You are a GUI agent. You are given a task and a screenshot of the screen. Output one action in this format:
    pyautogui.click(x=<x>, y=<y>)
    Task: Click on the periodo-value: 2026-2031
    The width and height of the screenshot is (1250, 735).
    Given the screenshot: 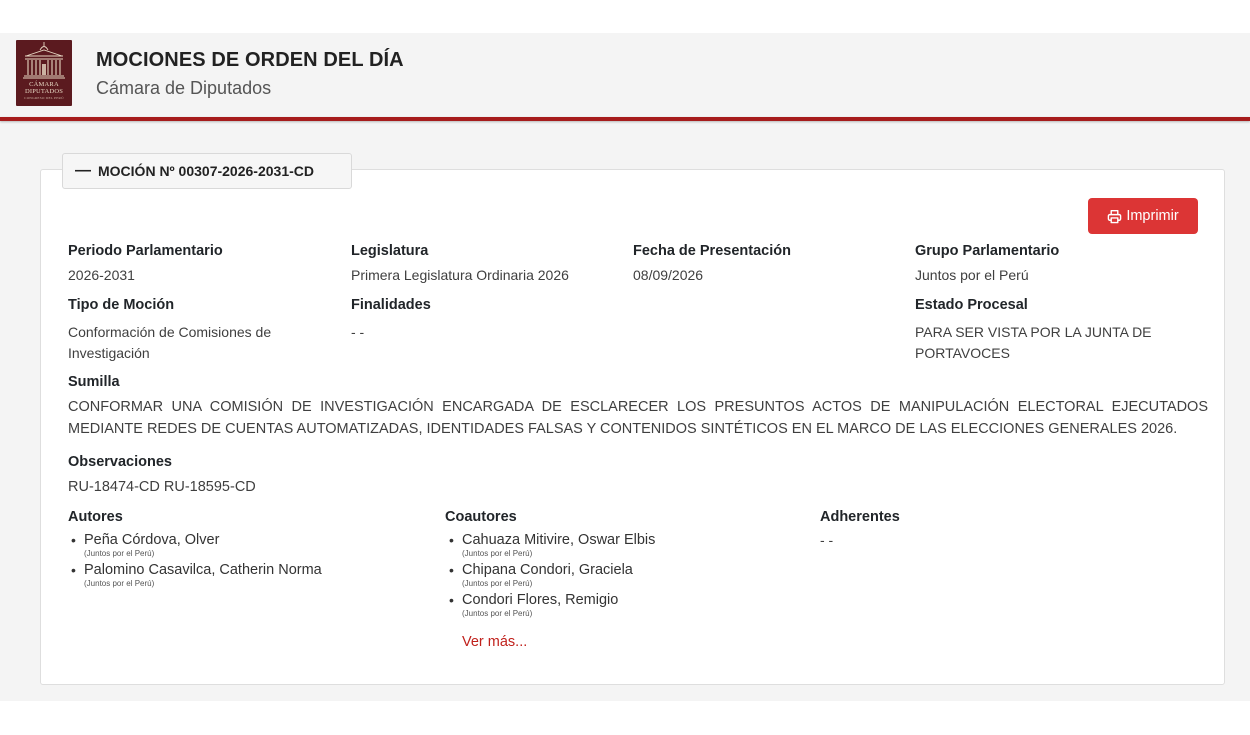 What is the action you would take?
    pyautogui.click(x=101, y=275)
    